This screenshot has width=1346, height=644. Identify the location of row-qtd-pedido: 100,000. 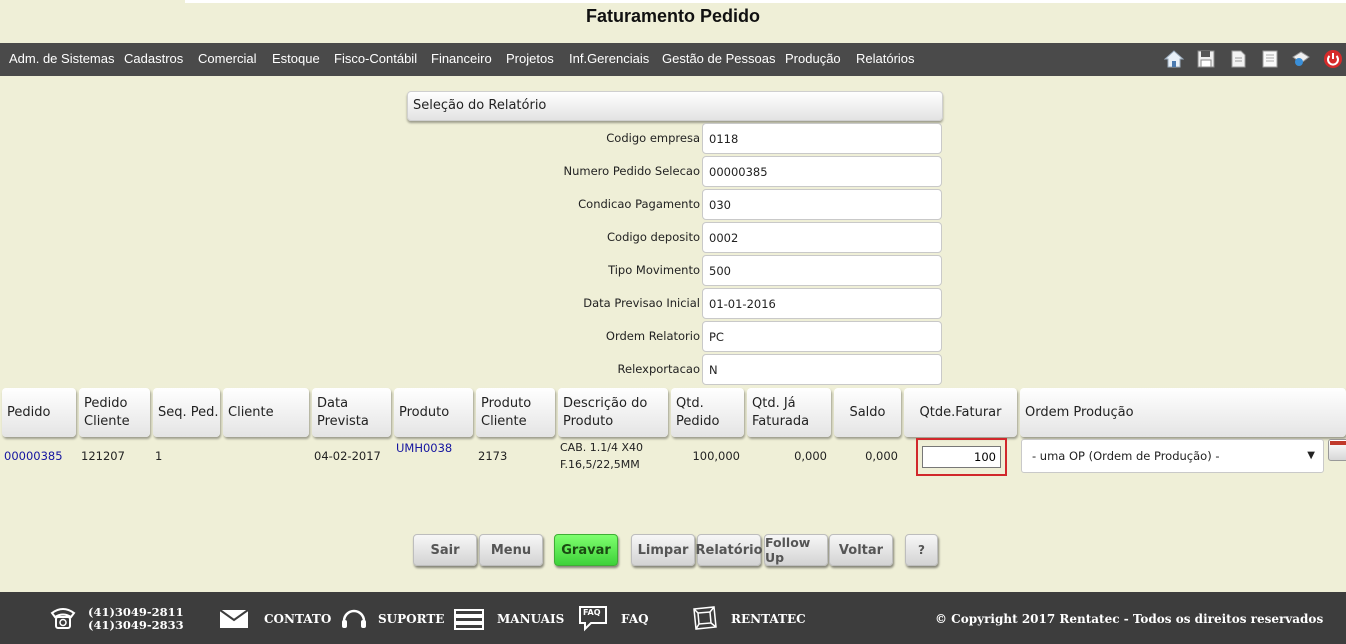
(716, 456).